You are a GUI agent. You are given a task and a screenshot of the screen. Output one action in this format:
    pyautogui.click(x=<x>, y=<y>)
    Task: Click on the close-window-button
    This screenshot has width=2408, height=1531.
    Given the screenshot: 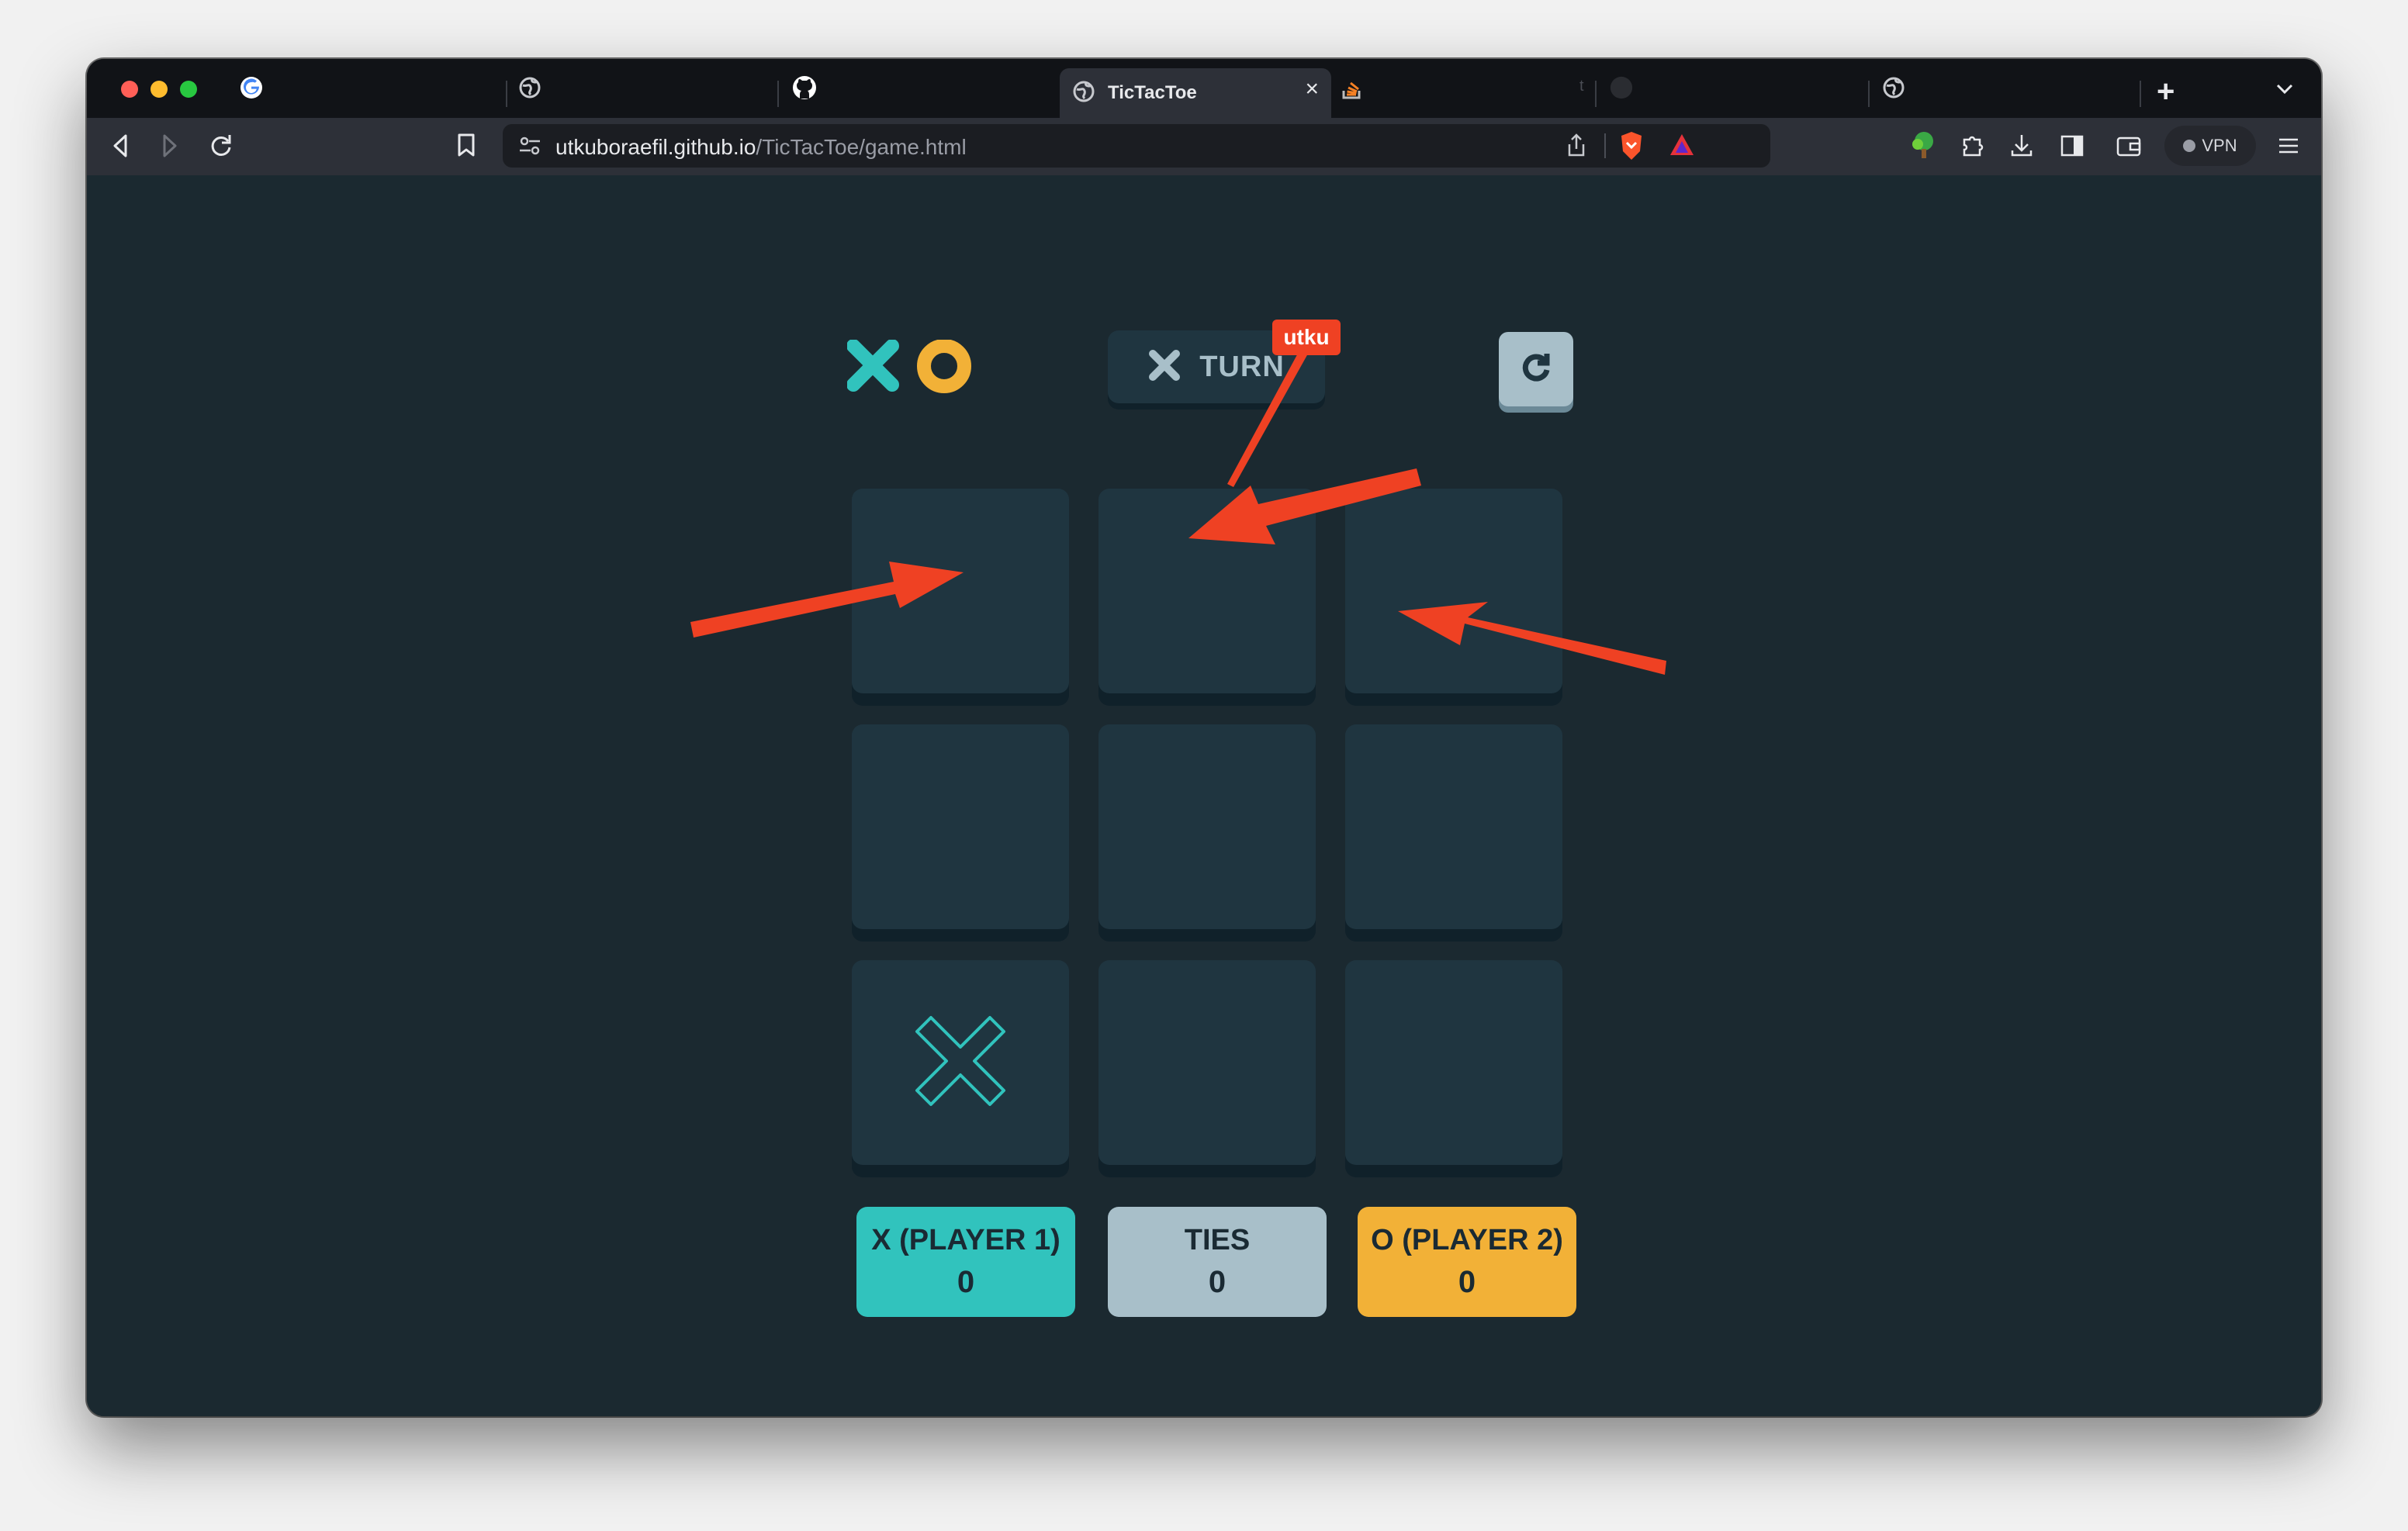 What is the action you would take?
    pyautogui.click(x=129, y=89)
    